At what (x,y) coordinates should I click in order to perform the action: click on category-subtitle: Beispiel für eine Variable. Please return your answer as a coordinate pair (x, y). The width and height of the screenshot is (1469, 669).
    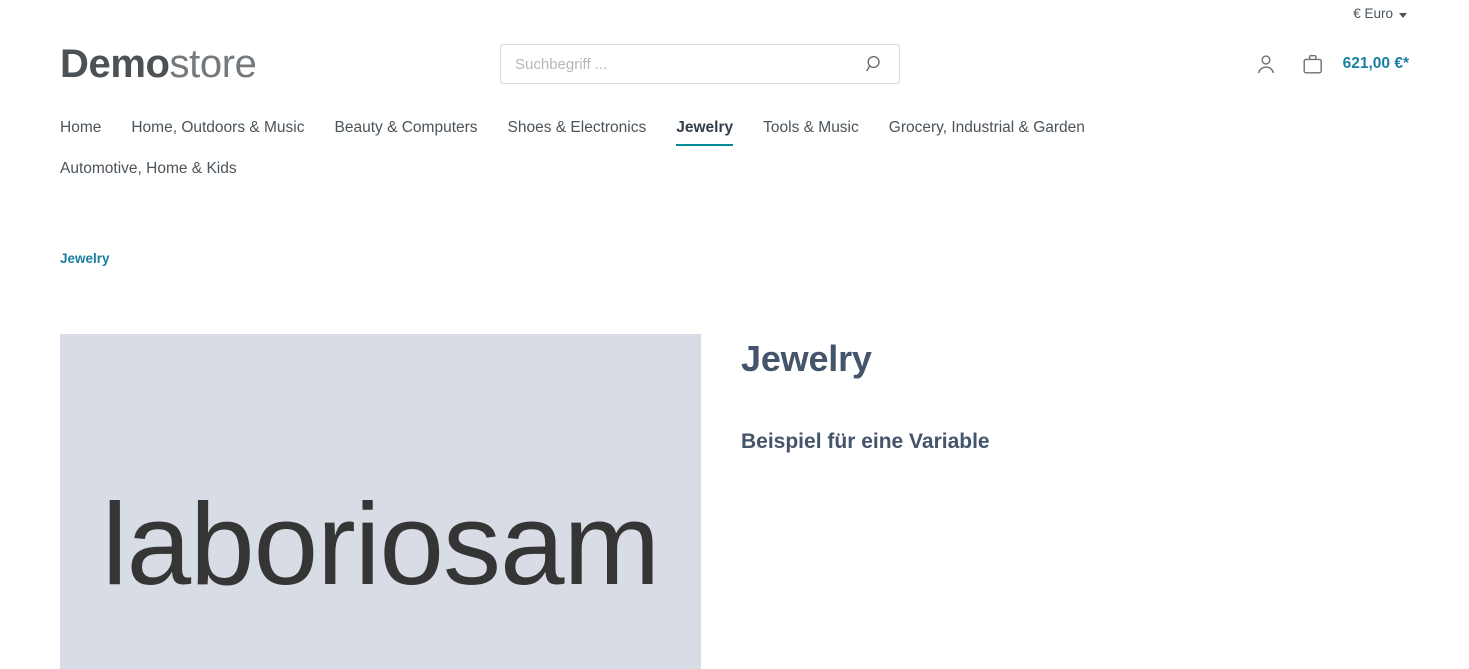
    Looking at the image, I should click on (865, 442).